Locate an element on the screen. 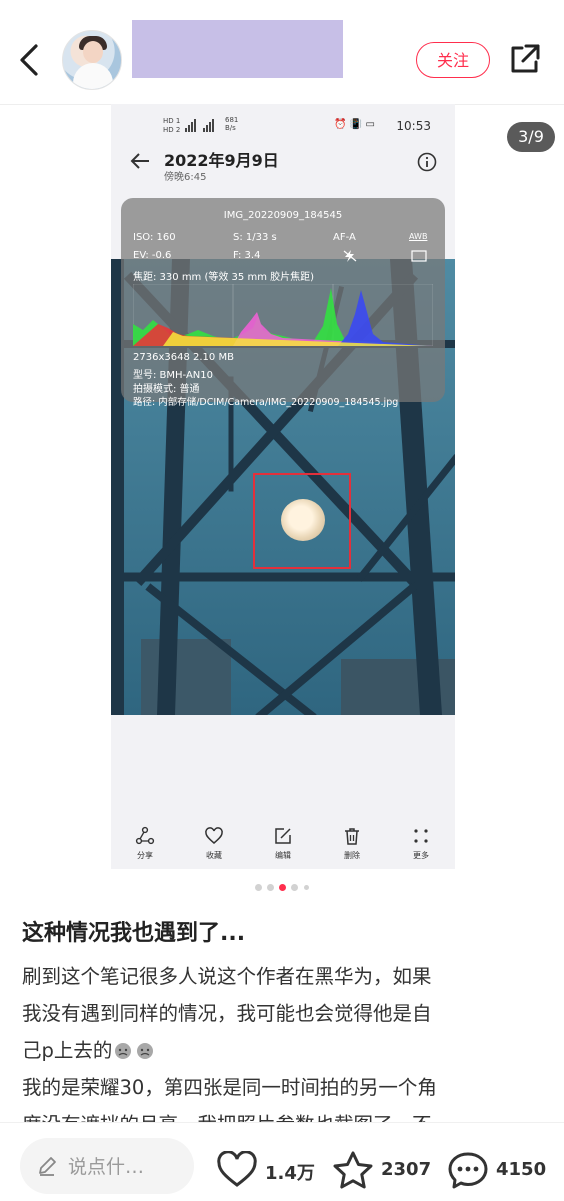  histogram is located at coordinates (283, 315).